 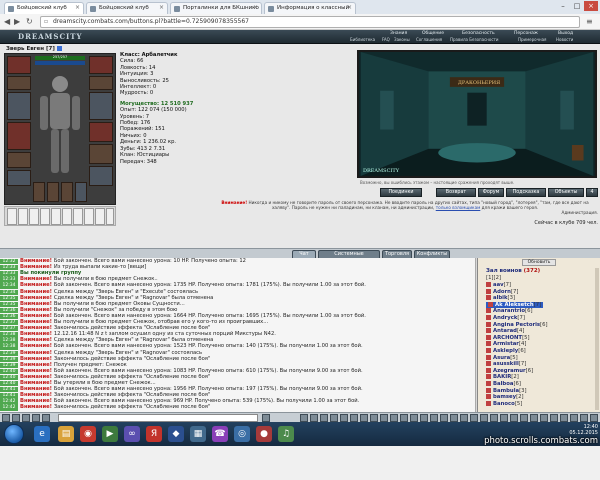 What do you see at coordinates (577, 6) in the screenshot?
I see `maximize-icon: □` at bounding box center [577, 6].